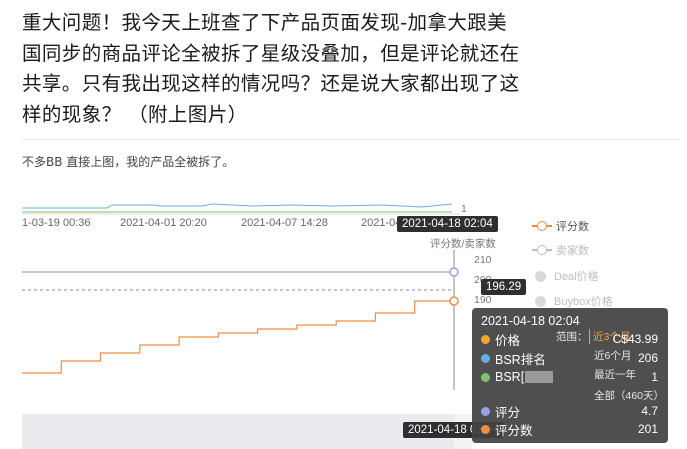  Describe the element at coordinates (520, 359) in the screenshot. I see `tooltip-row-name: BSR排名` at that location.